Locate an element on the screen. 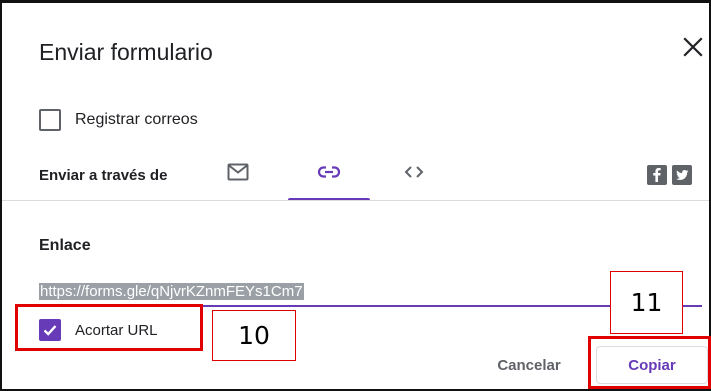  annotation-label-11: 11 is located at coordinates (646, 302).